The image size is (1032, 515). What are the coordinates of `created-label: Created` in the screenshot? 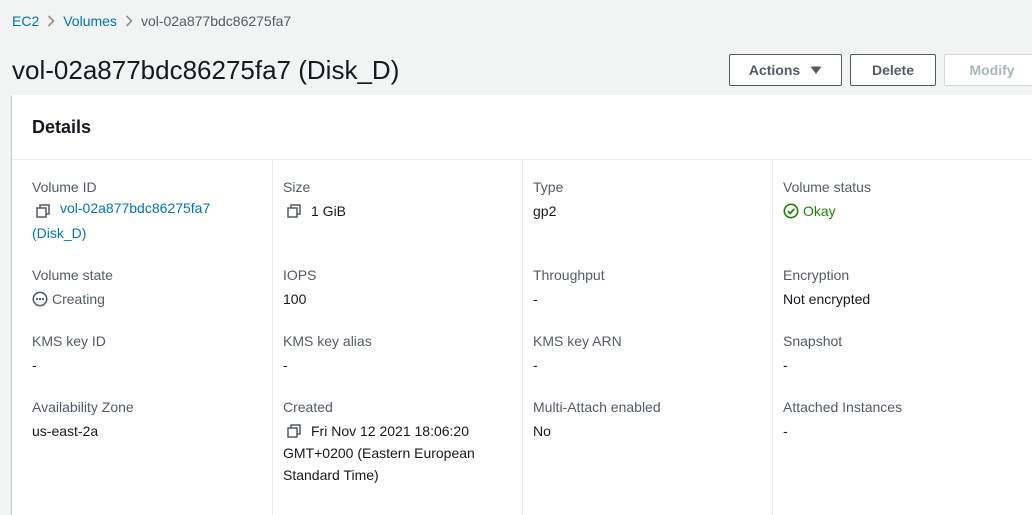 It's located at (308, 407).